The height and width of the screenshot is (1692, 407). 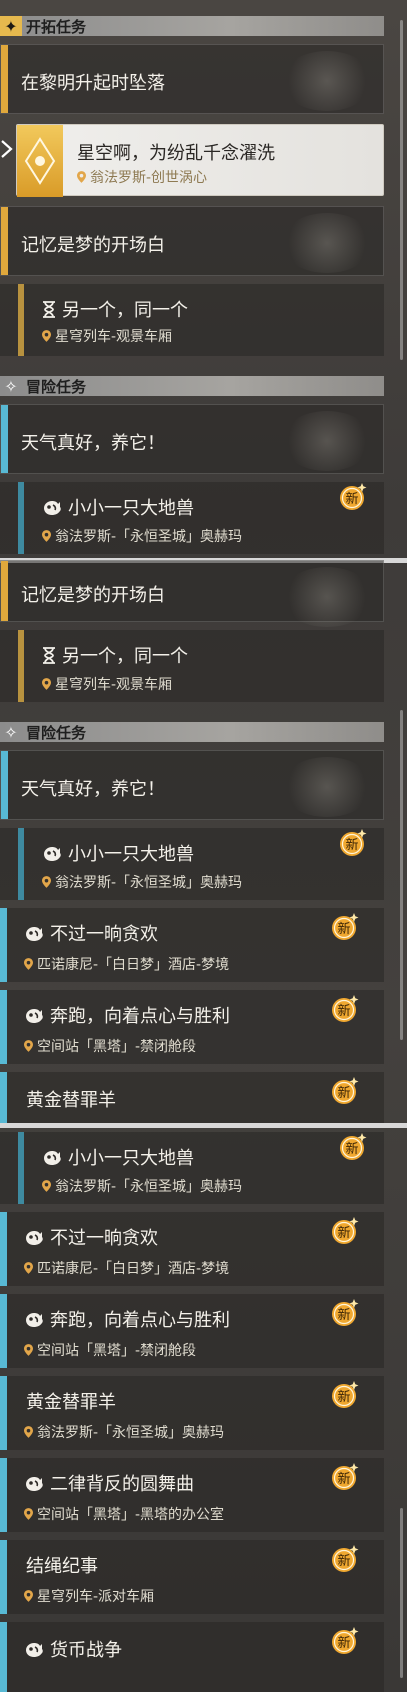 What do you see at coordinates (40, 161) in the screenshot?
I see `trailblaze-emblem-icon` at bounding box center [40, 161].